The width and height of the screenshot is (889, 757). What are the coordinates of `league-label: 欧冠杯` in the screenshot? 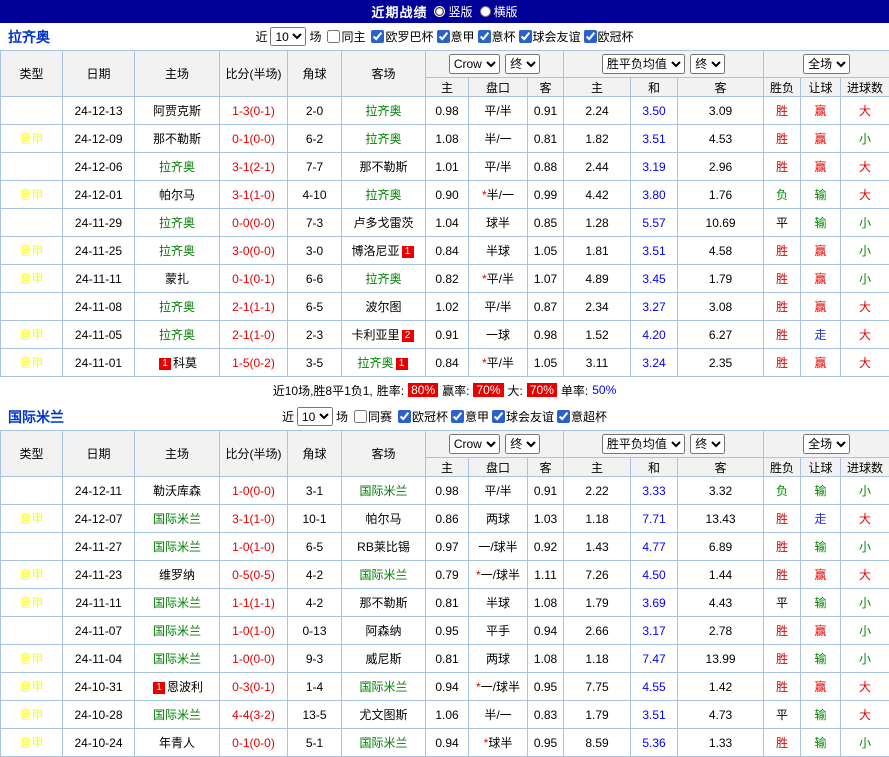 It's located at (616, 36).